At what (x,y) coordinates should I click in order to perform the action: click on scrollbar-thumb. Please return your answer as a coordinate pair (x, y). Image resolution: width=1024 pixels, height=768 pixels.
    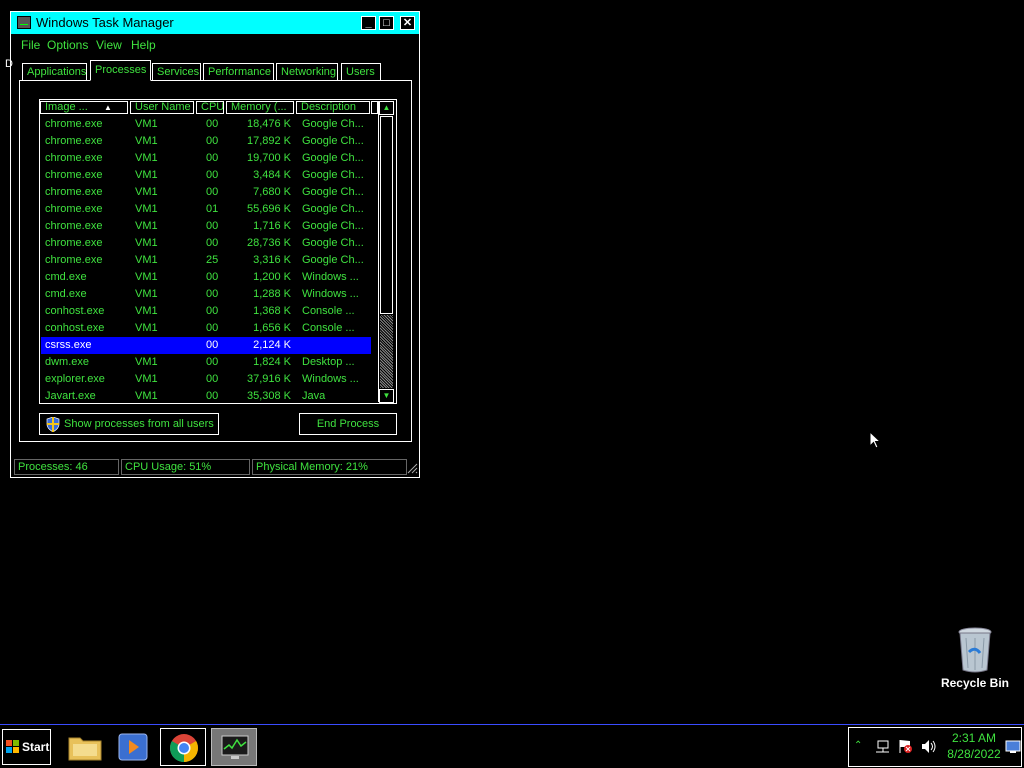
    Looking at the image, I should click on (386, 215).